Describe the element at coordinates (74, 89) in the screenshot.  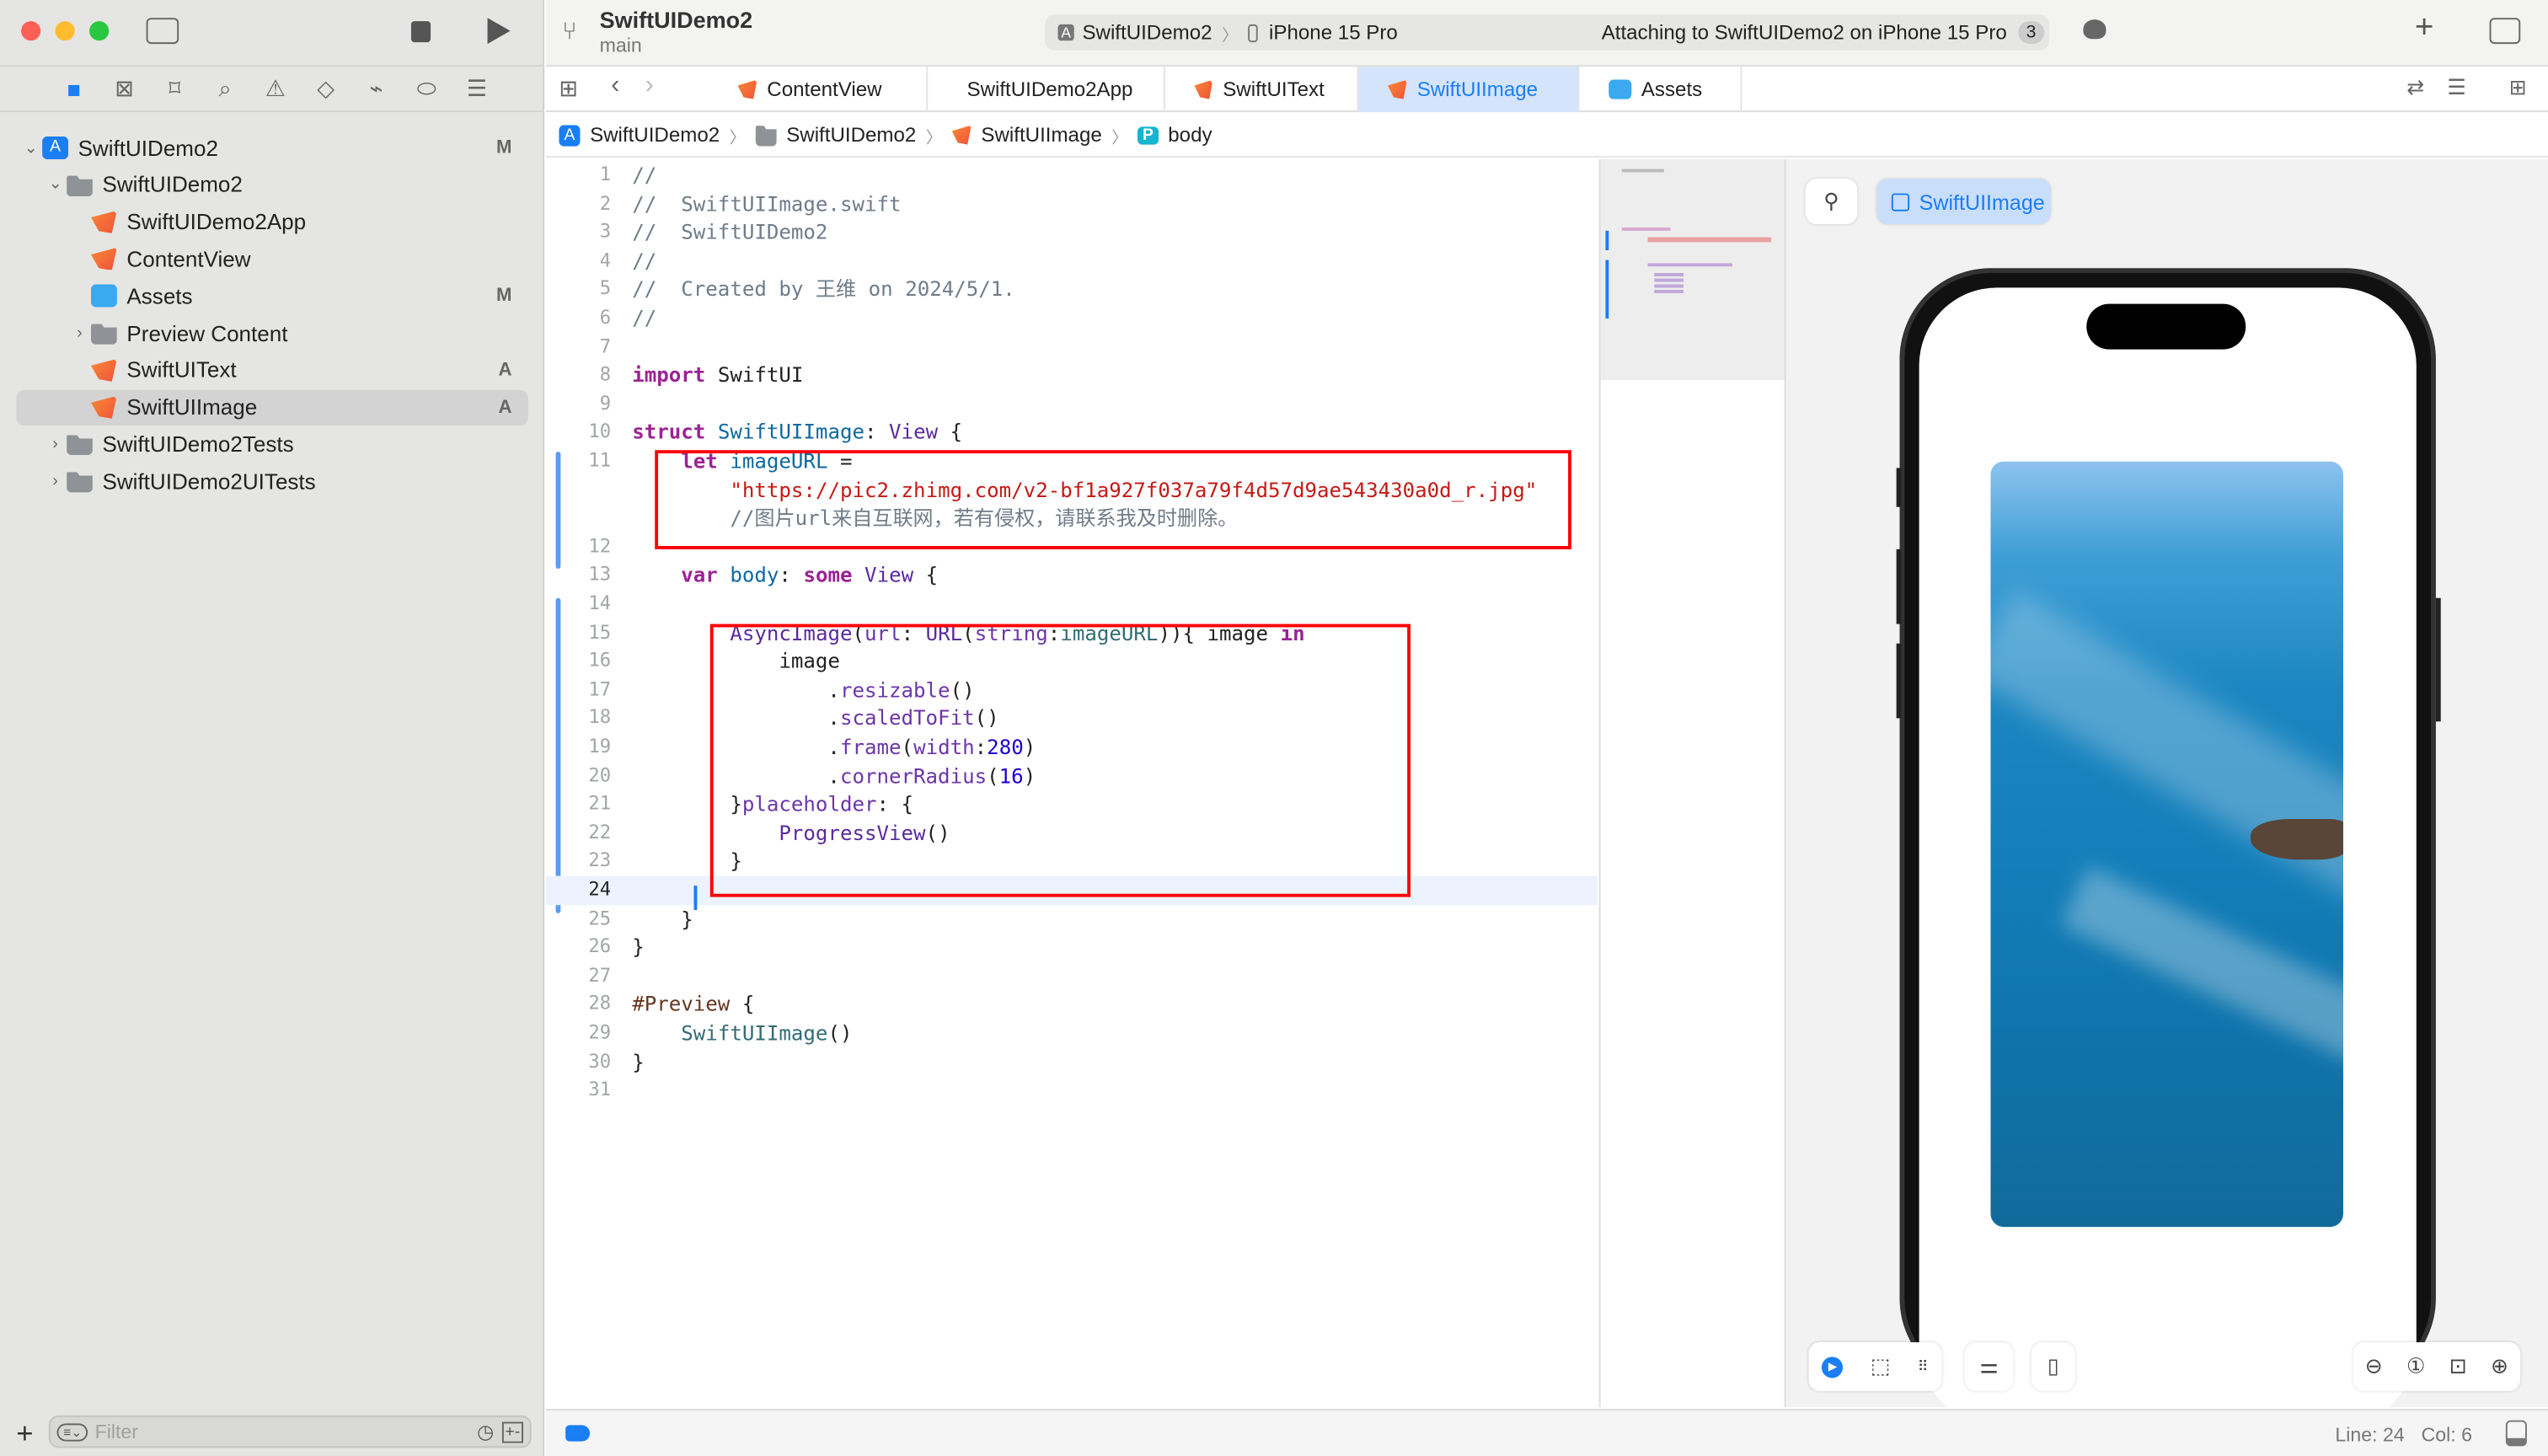
I see `folder-icon: ■` at that location.